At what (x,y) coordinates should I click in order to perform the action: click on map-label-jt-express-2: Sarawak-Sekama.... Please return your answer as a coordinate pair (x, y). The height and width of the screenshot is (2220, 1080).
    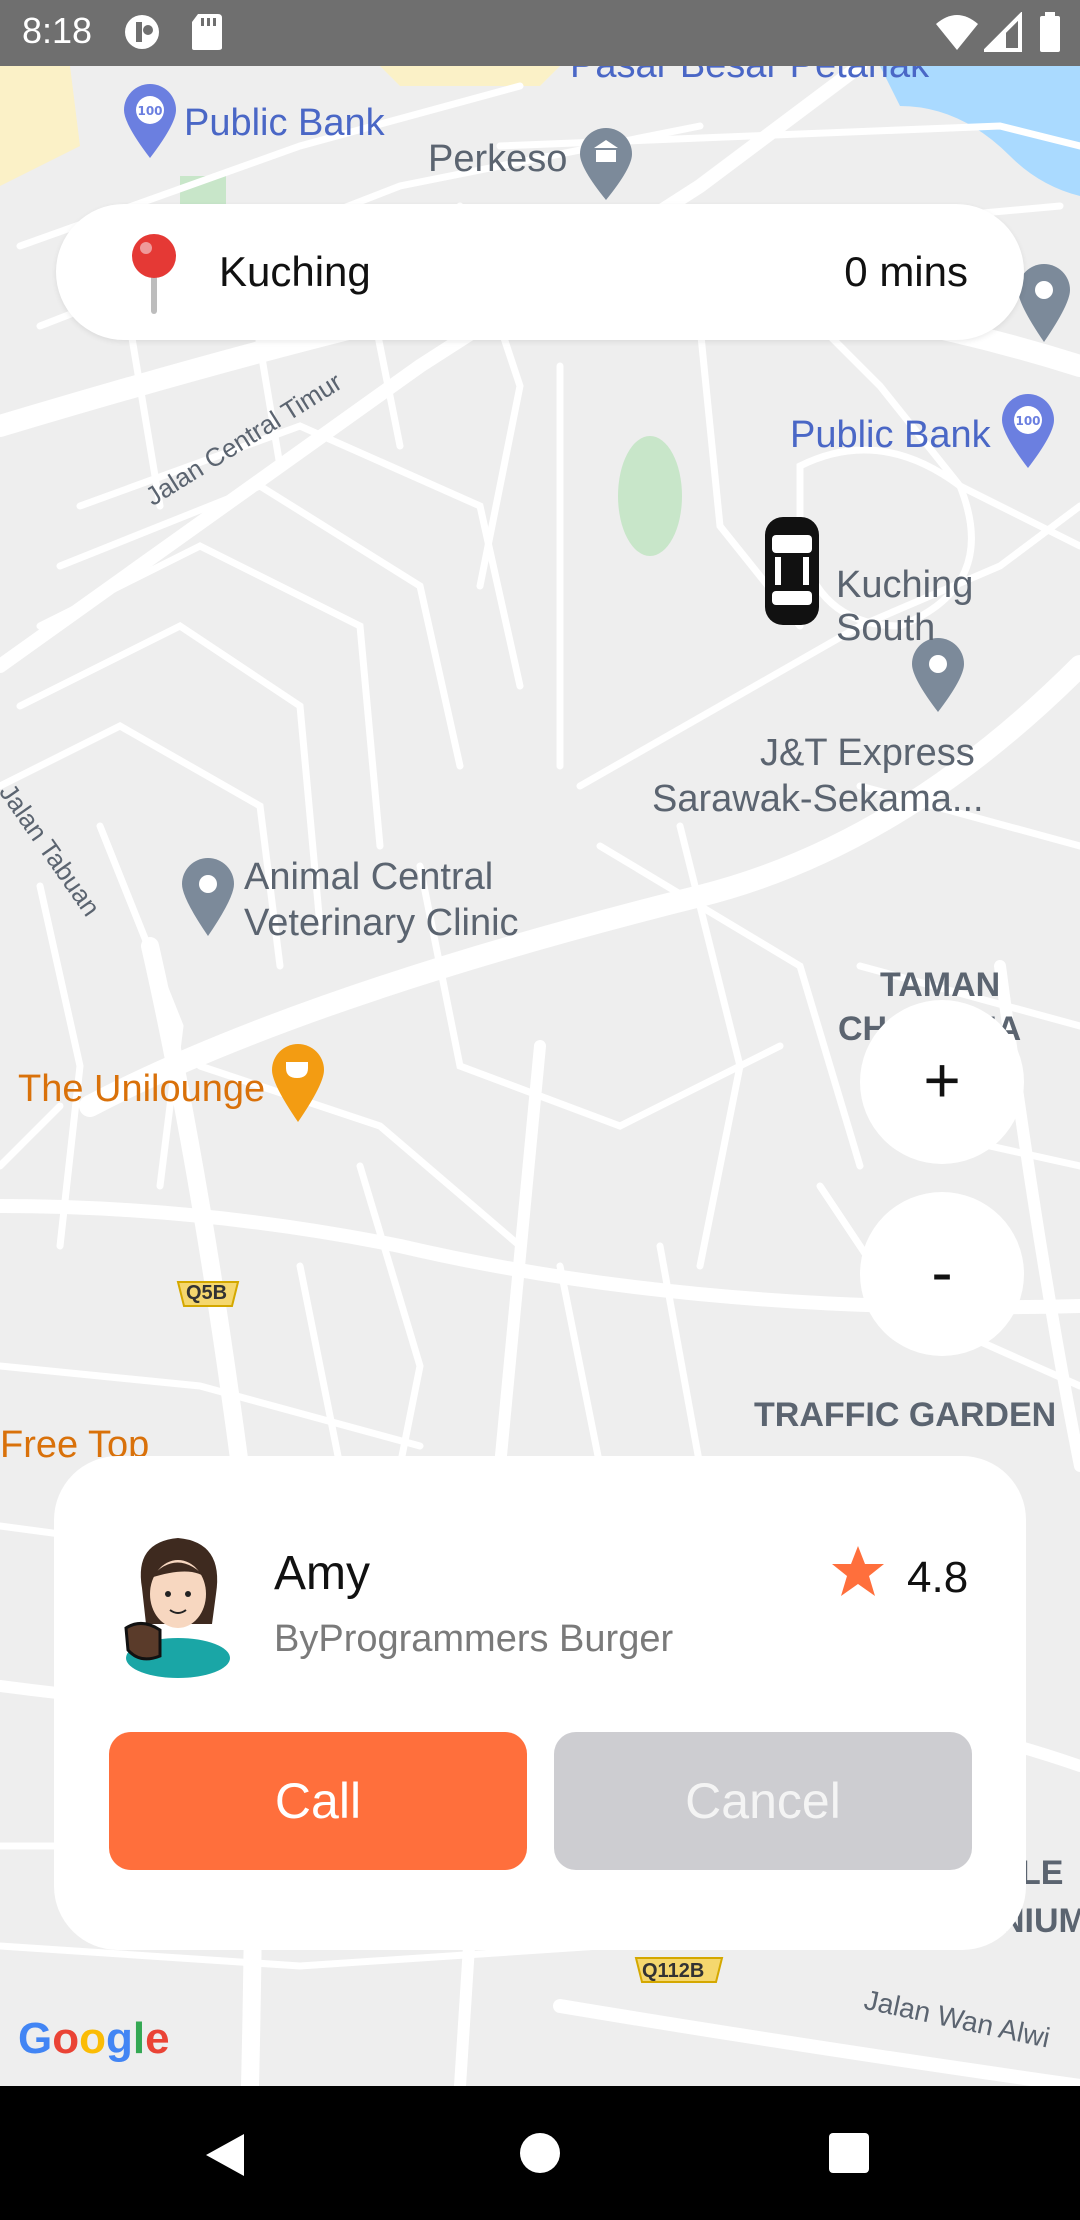
    Looking at the image, I should click on (818, 799).